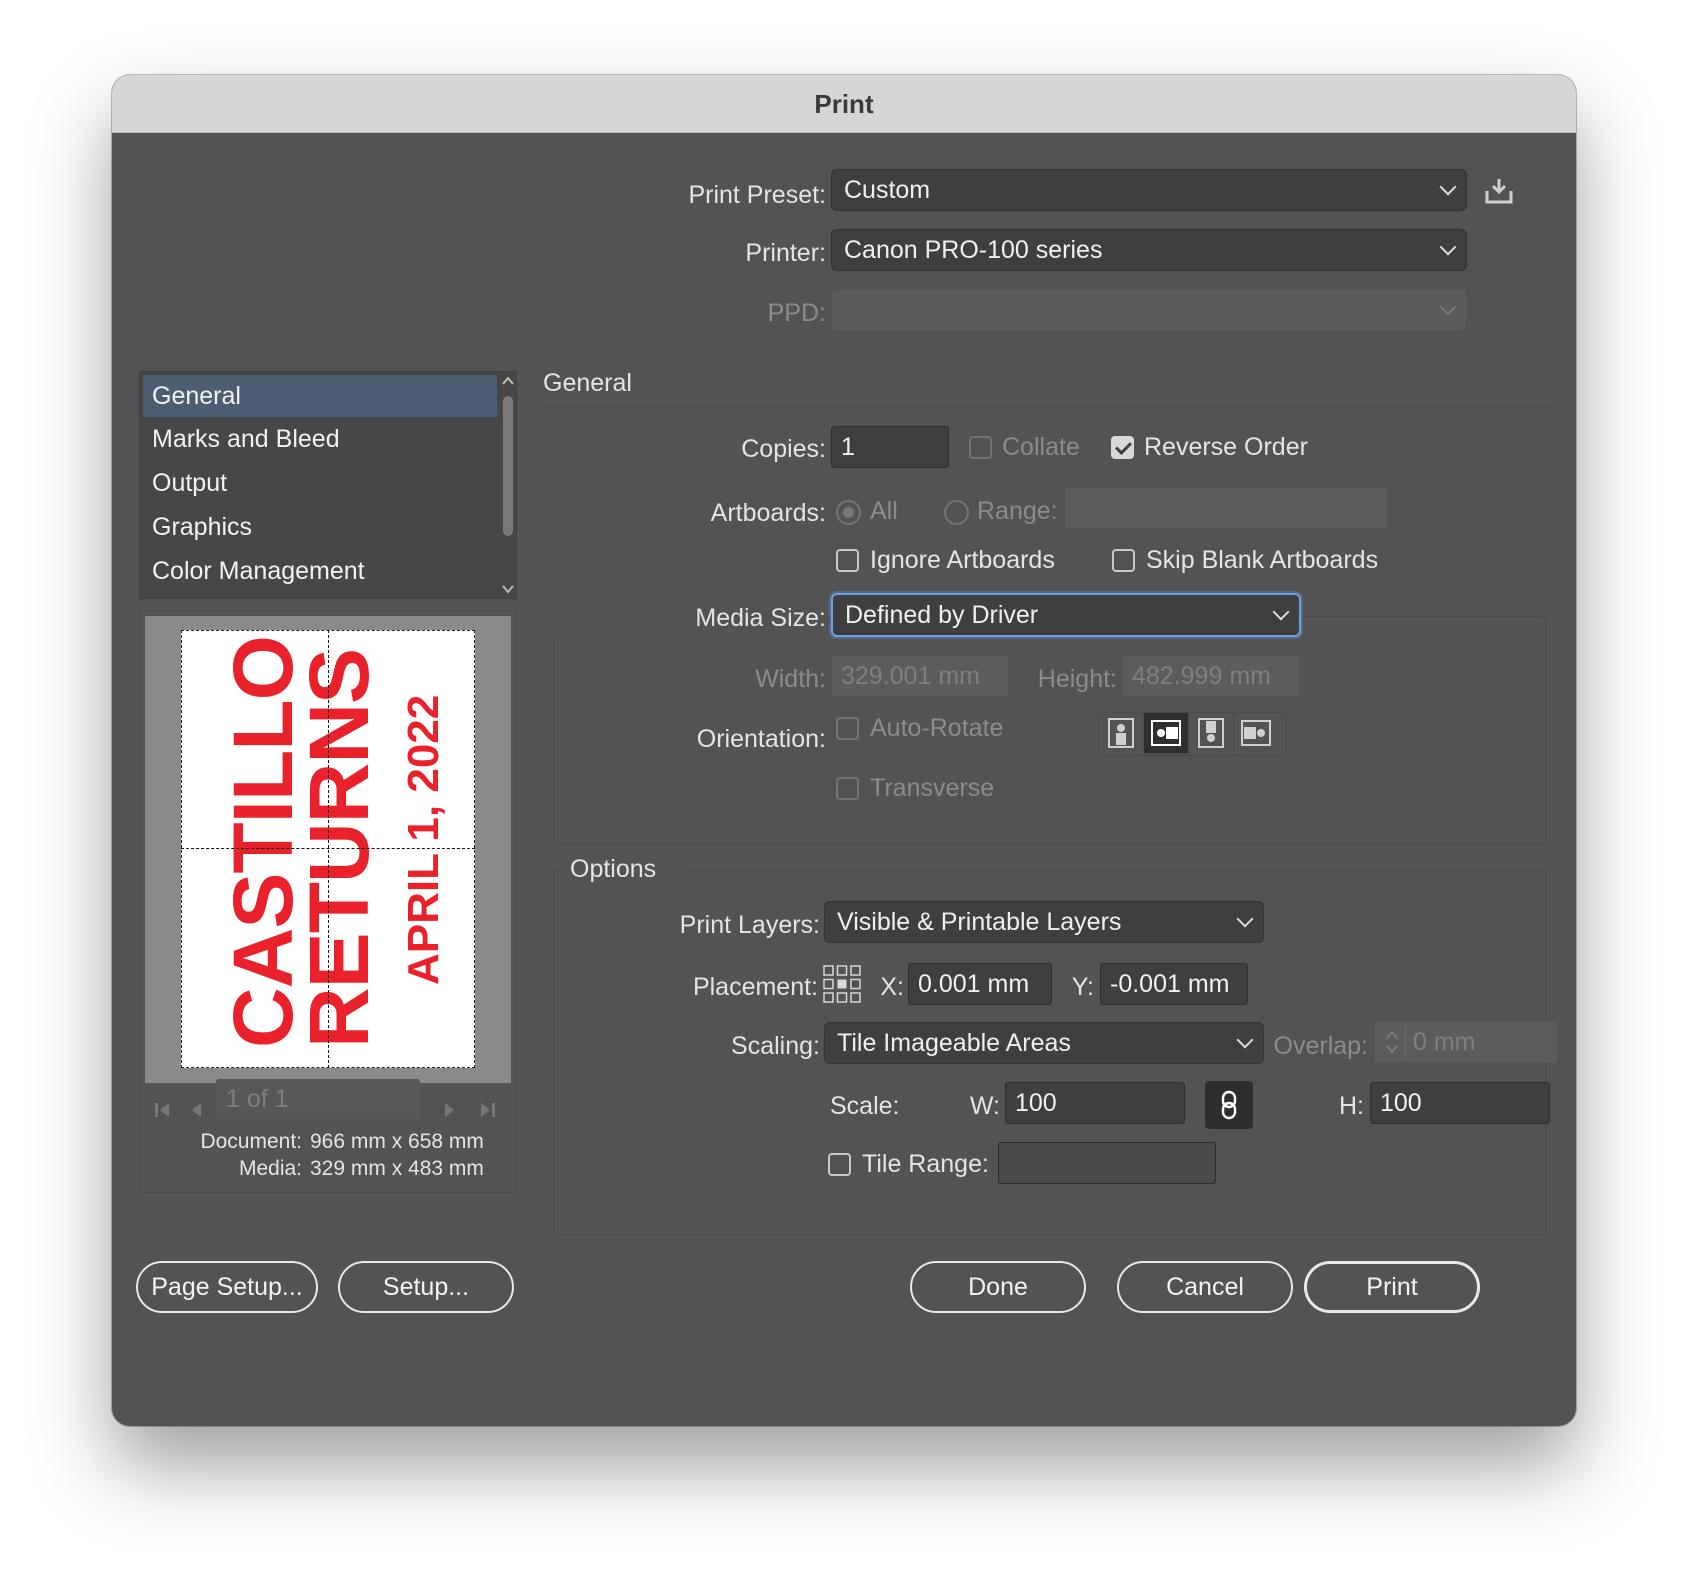 This screenshot has height=1574, width=1682. What do you see at coordinates (1226, 447) in the screenshot?
I see `reverse-order-label: Reverse Order` at bounding box center [1226, 447].